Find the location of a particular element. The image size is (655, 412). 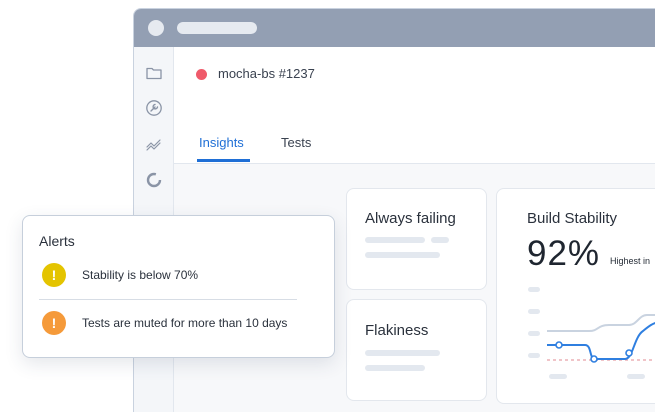

window-titlebar is located at coordinates (394, 28).